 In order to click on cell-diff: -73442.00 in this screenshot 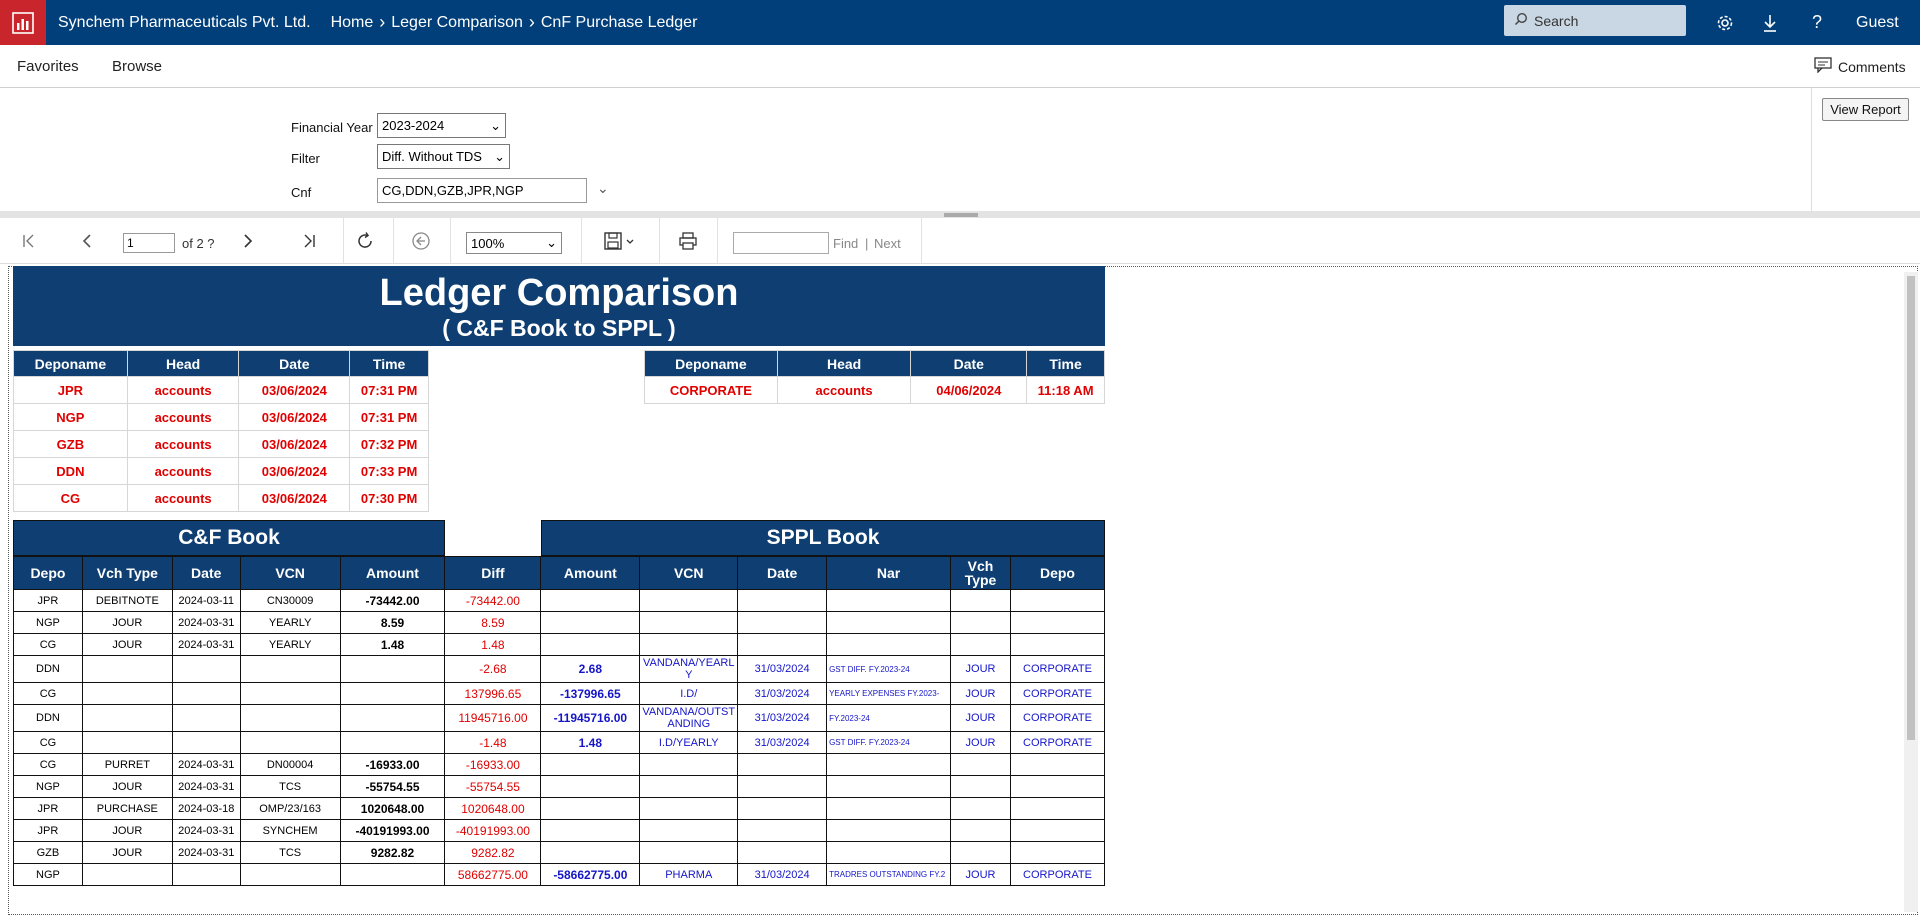, I will do `click(493, 600)`.